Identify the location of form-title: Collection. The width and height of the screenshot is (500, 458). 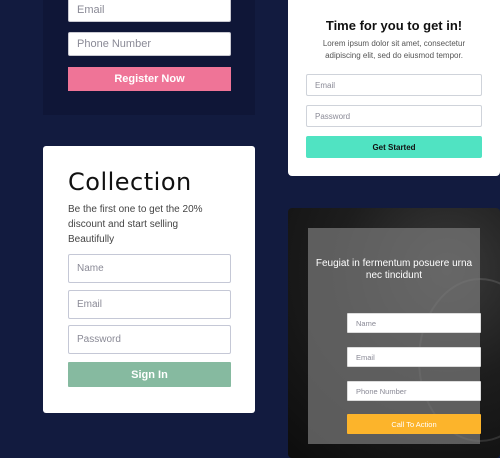
(130, 182).